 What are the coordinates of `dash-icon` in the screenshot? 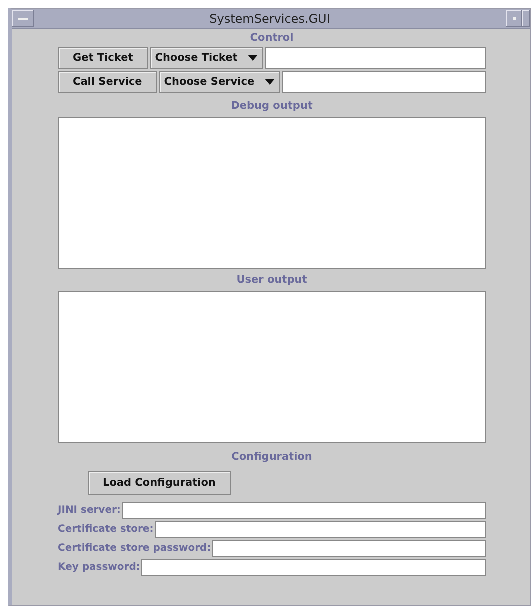 It's located at (23, 19).